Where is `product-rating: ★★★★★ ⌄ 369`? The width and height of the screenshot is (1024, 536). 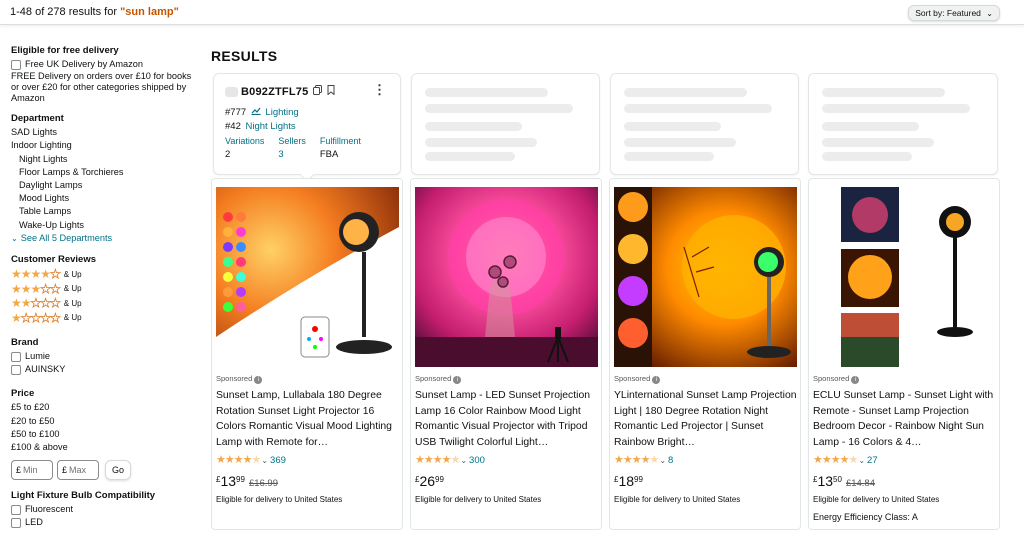
product-rating: ★★★★★ ⌄ 369 is located at coordinates (251, 460).